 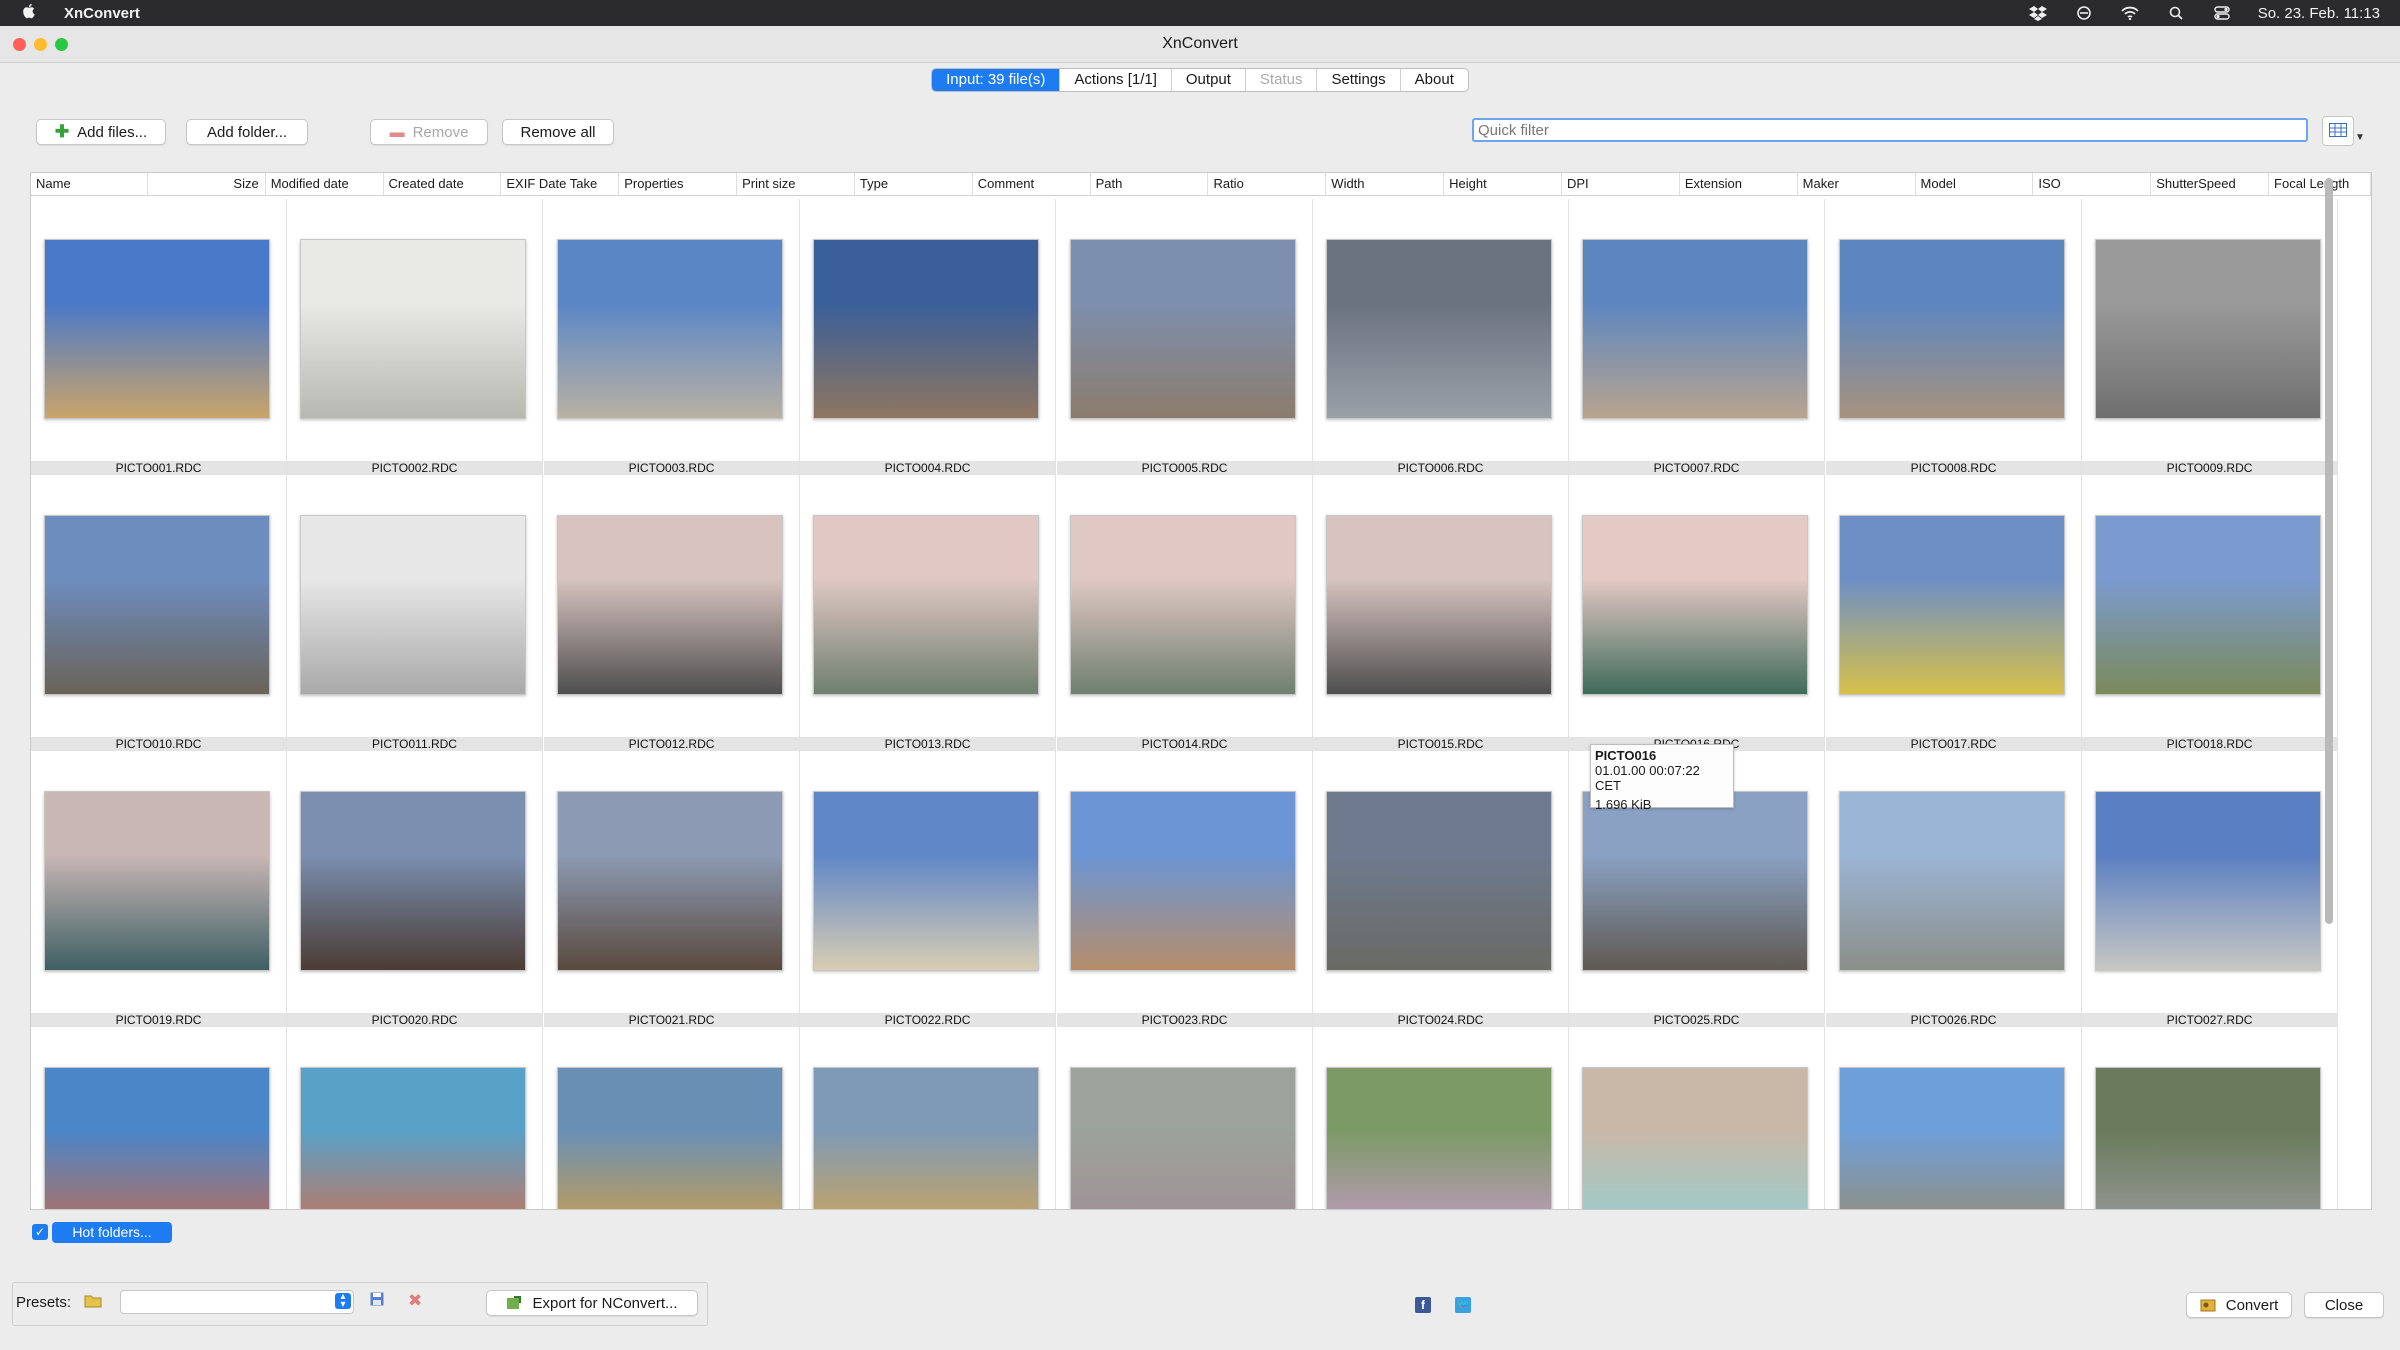 I want to click on column-comment: Comment, so click(x=1032, y=184).